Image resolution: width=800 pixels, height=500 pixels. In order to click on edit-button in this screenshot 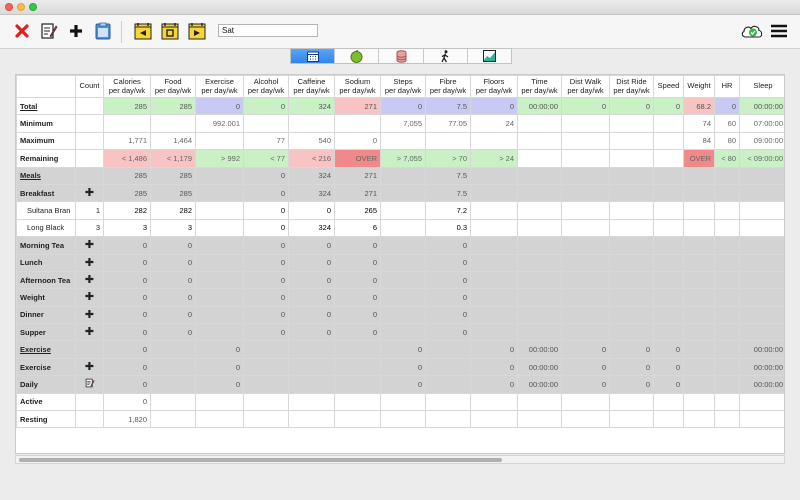, I will do `click(49, 31)`.